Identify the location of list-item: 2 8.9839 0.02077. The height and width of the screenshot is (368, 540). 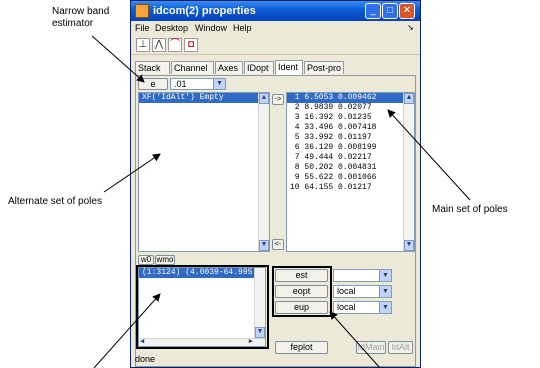
(350, 108).